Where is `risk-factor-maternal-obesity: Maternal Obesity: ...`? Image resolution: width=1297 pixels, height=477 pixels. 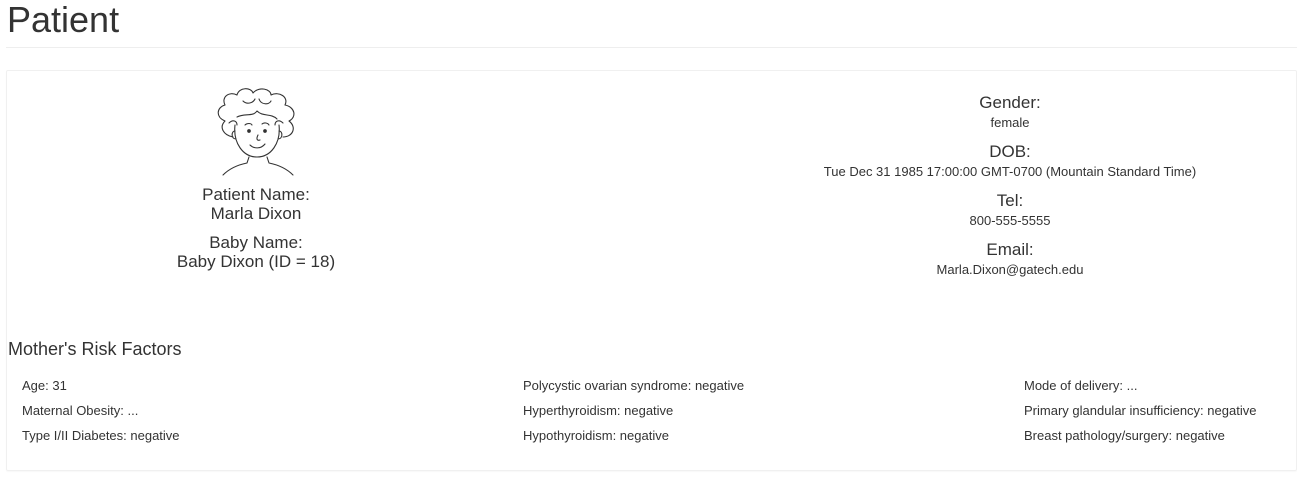 risk-factor-maternal-obesity: Maternal Obesity: ... is located at coordinates (80, 410).